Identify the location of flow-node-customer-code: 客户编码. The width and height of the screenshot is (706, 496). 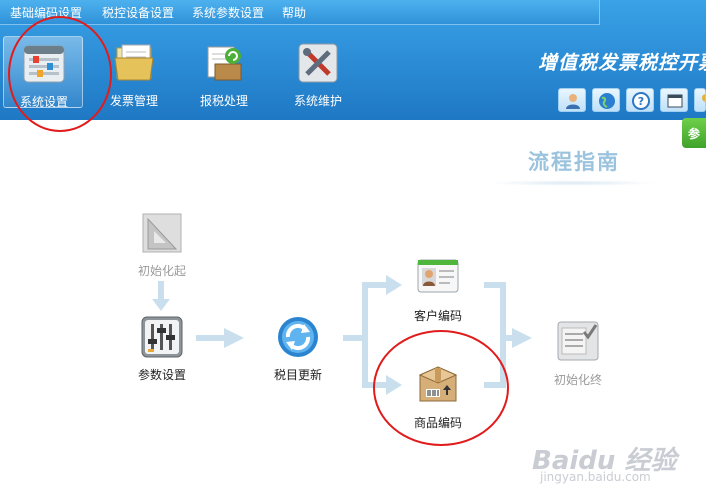
(438, 296).